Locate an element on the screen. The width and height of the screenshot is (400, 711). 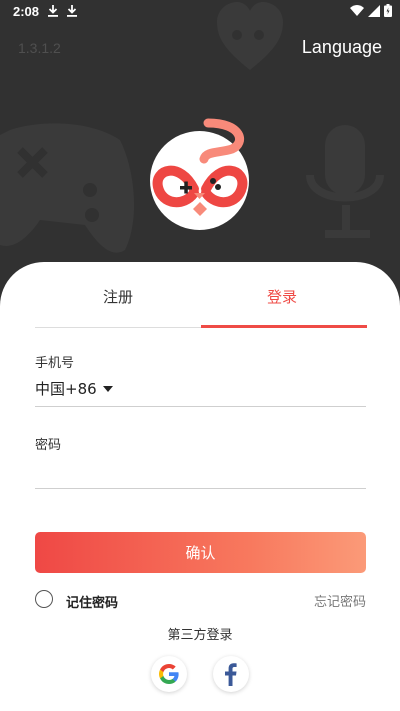
password-divider is located at coordinates (200, 488).